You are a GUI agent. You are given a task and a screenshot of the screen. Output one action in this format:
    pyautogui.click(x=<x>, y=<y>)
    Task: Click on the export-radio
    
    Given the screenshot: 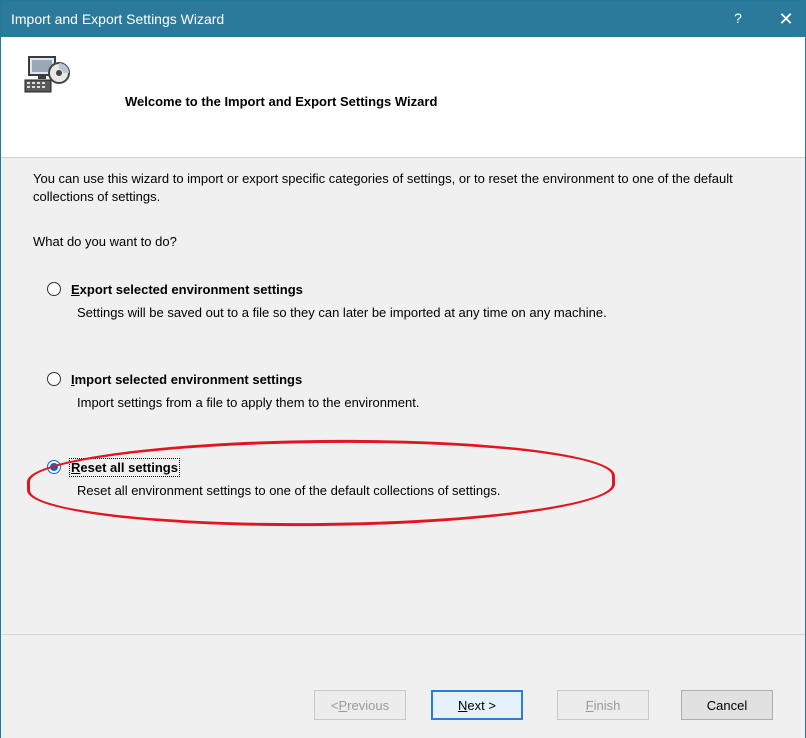 What is the action you would take?
    pyautogui.click(x=54, y=289)
    